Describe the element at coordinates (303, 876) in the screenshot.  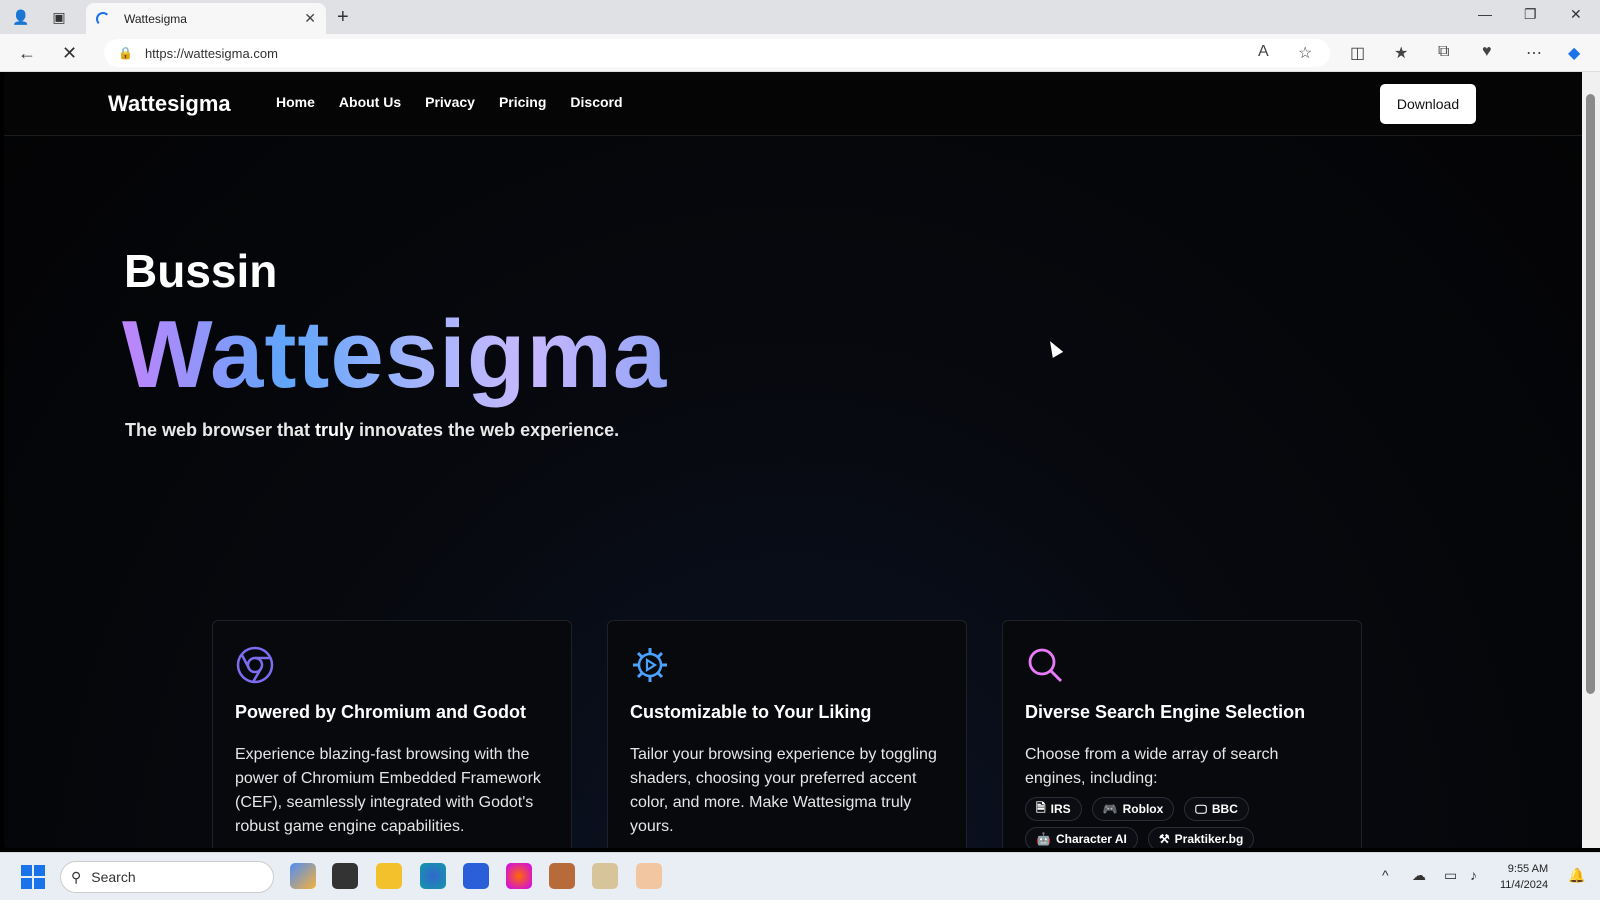
I see `copilot-app-icon` at that location.